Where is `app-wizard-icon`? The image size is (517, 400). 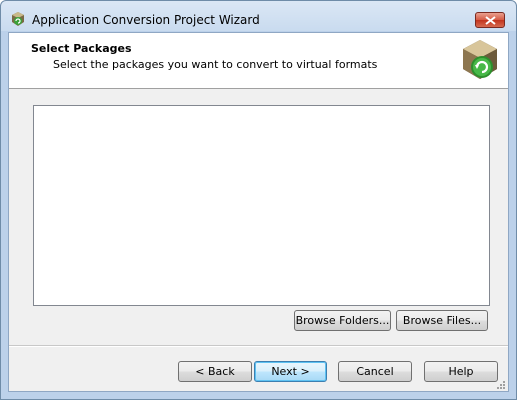
app-wizard-icon is located at coordinates (18, 19).